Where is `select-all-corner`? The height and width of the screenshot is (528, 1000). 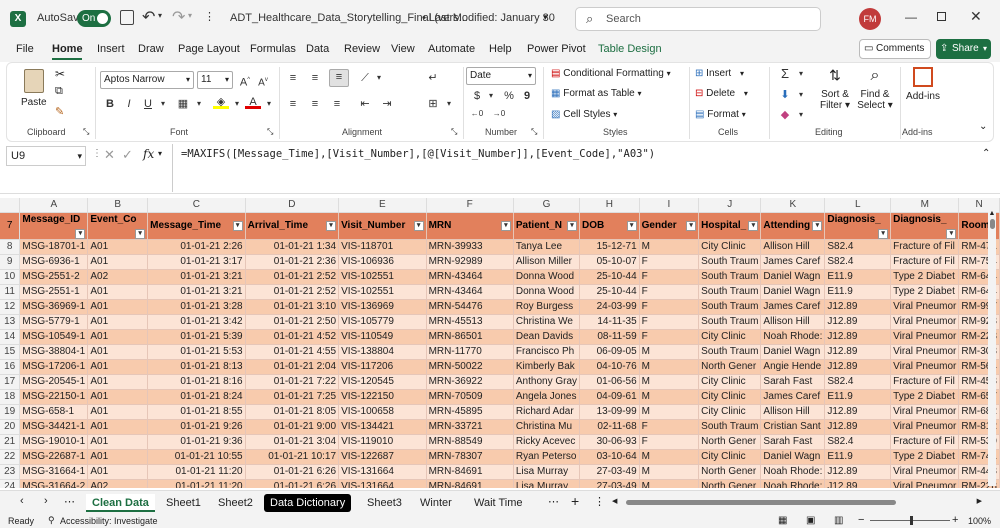 select-all-corner is located at coordinates (10, 205).